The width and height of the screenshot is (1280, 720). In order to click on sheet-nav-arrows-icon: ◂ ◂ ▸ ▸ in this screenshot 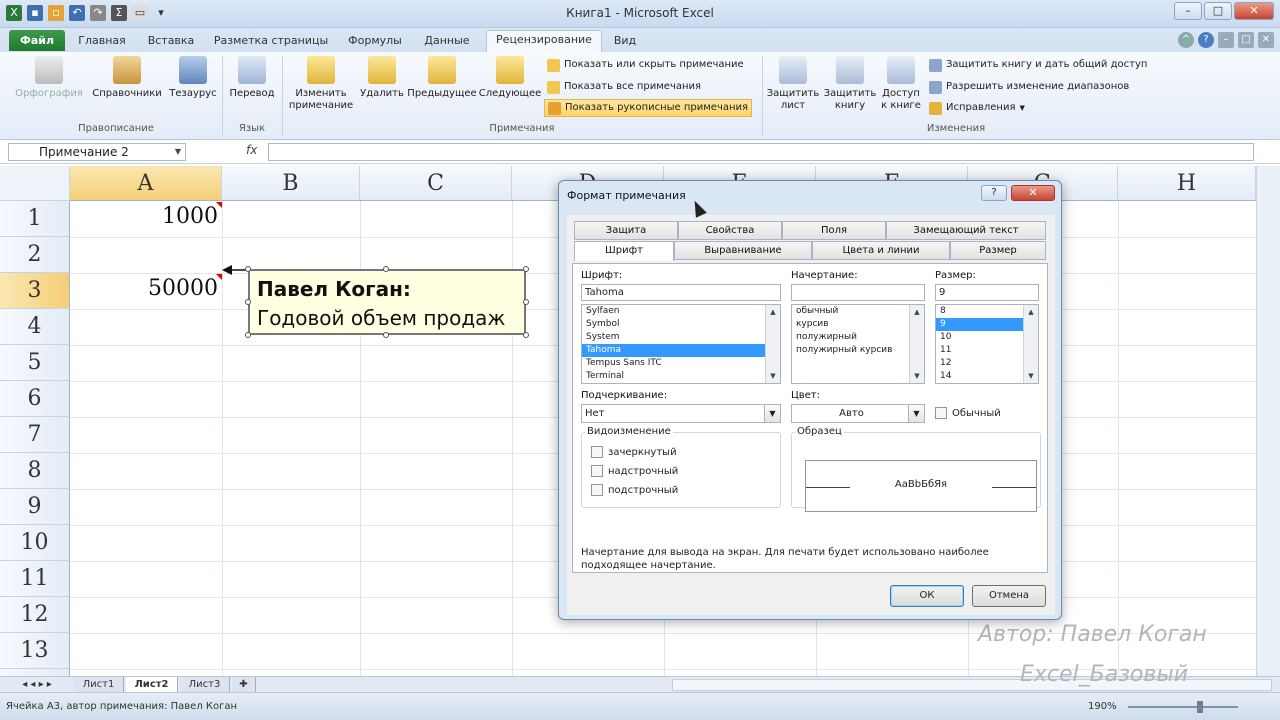, I will do `click(37, 684)`.